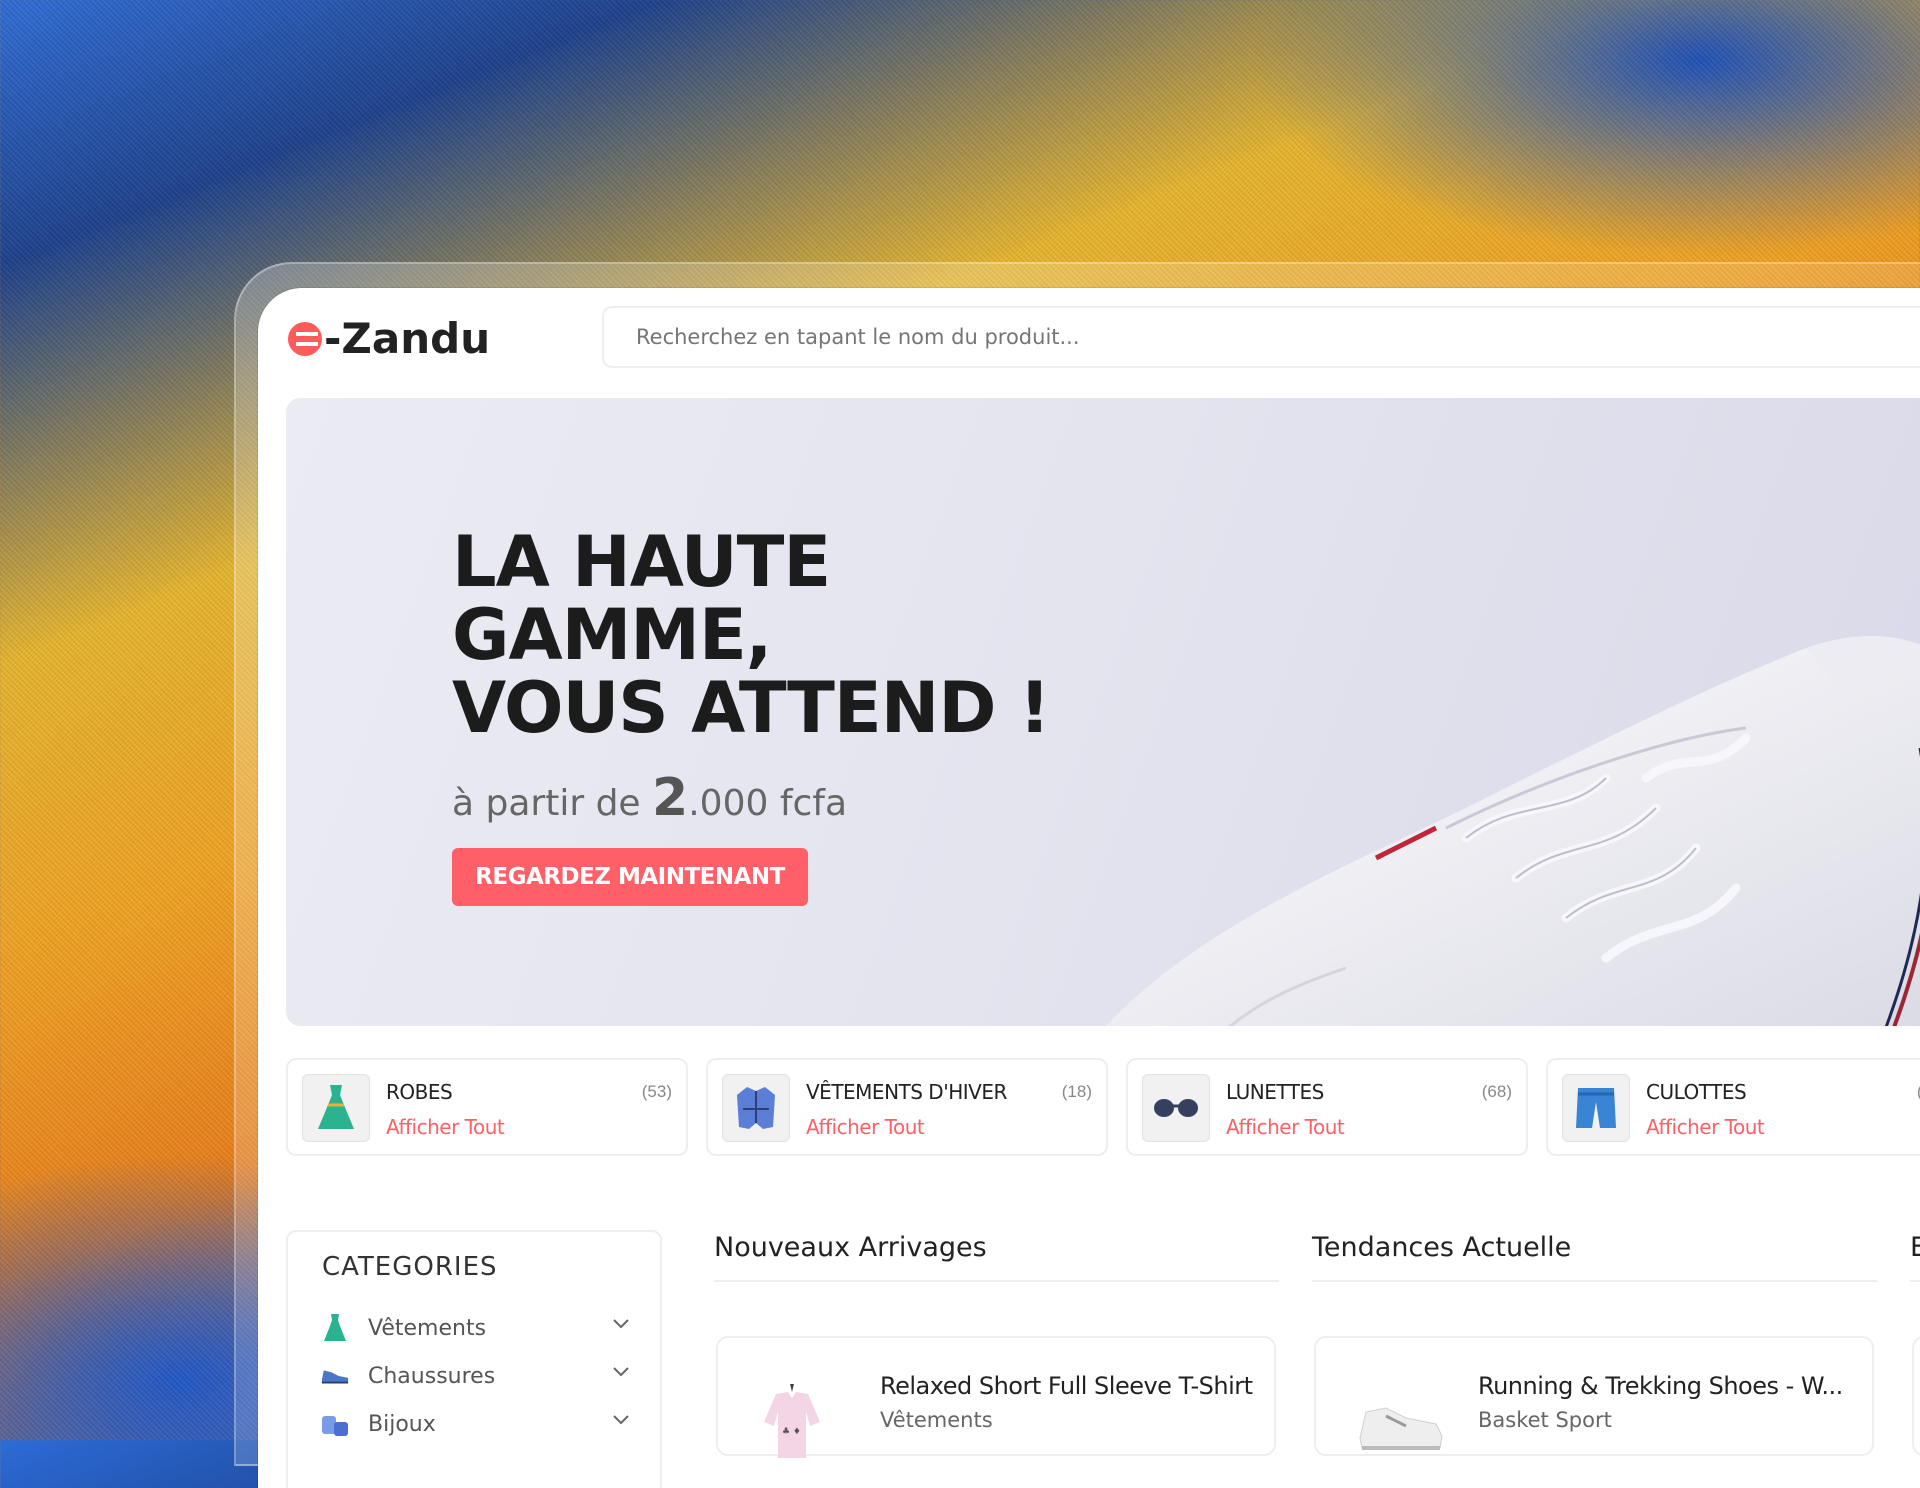 The width and height of the screenshot is (1920, 1488). What do you see at coordinates (475, 1424) in the screenshot?
I see `sidebar-item-bijoux: Bijoux` at bounding box center [475, 1424].